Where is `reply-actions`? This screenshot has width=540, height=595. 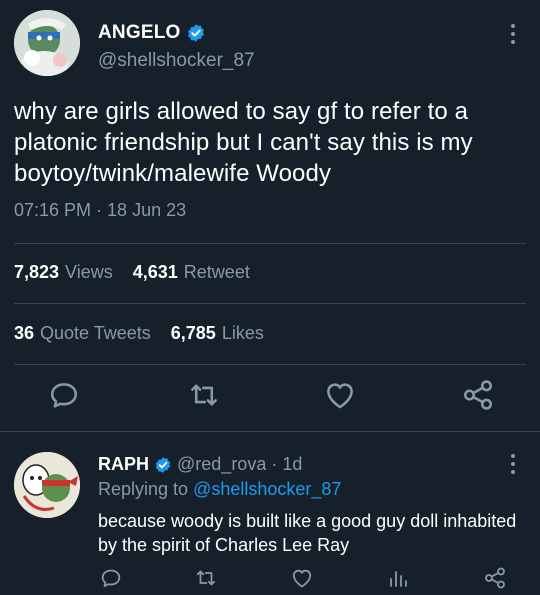
reply-actions is located at coordinates (270, 580).